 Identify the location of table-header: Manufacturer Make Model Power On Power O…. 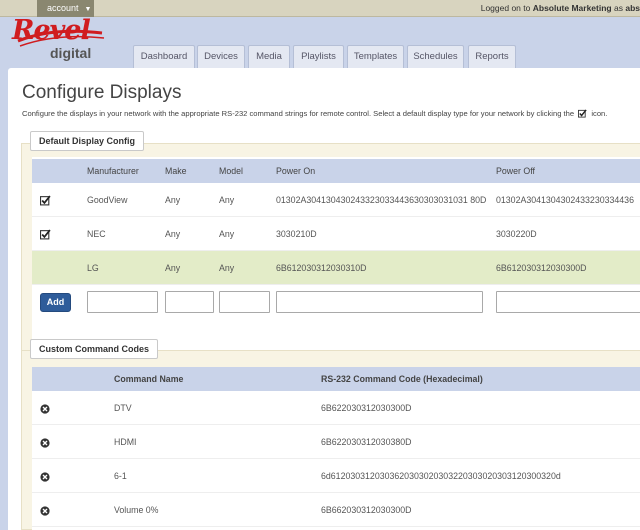
(336, 171).